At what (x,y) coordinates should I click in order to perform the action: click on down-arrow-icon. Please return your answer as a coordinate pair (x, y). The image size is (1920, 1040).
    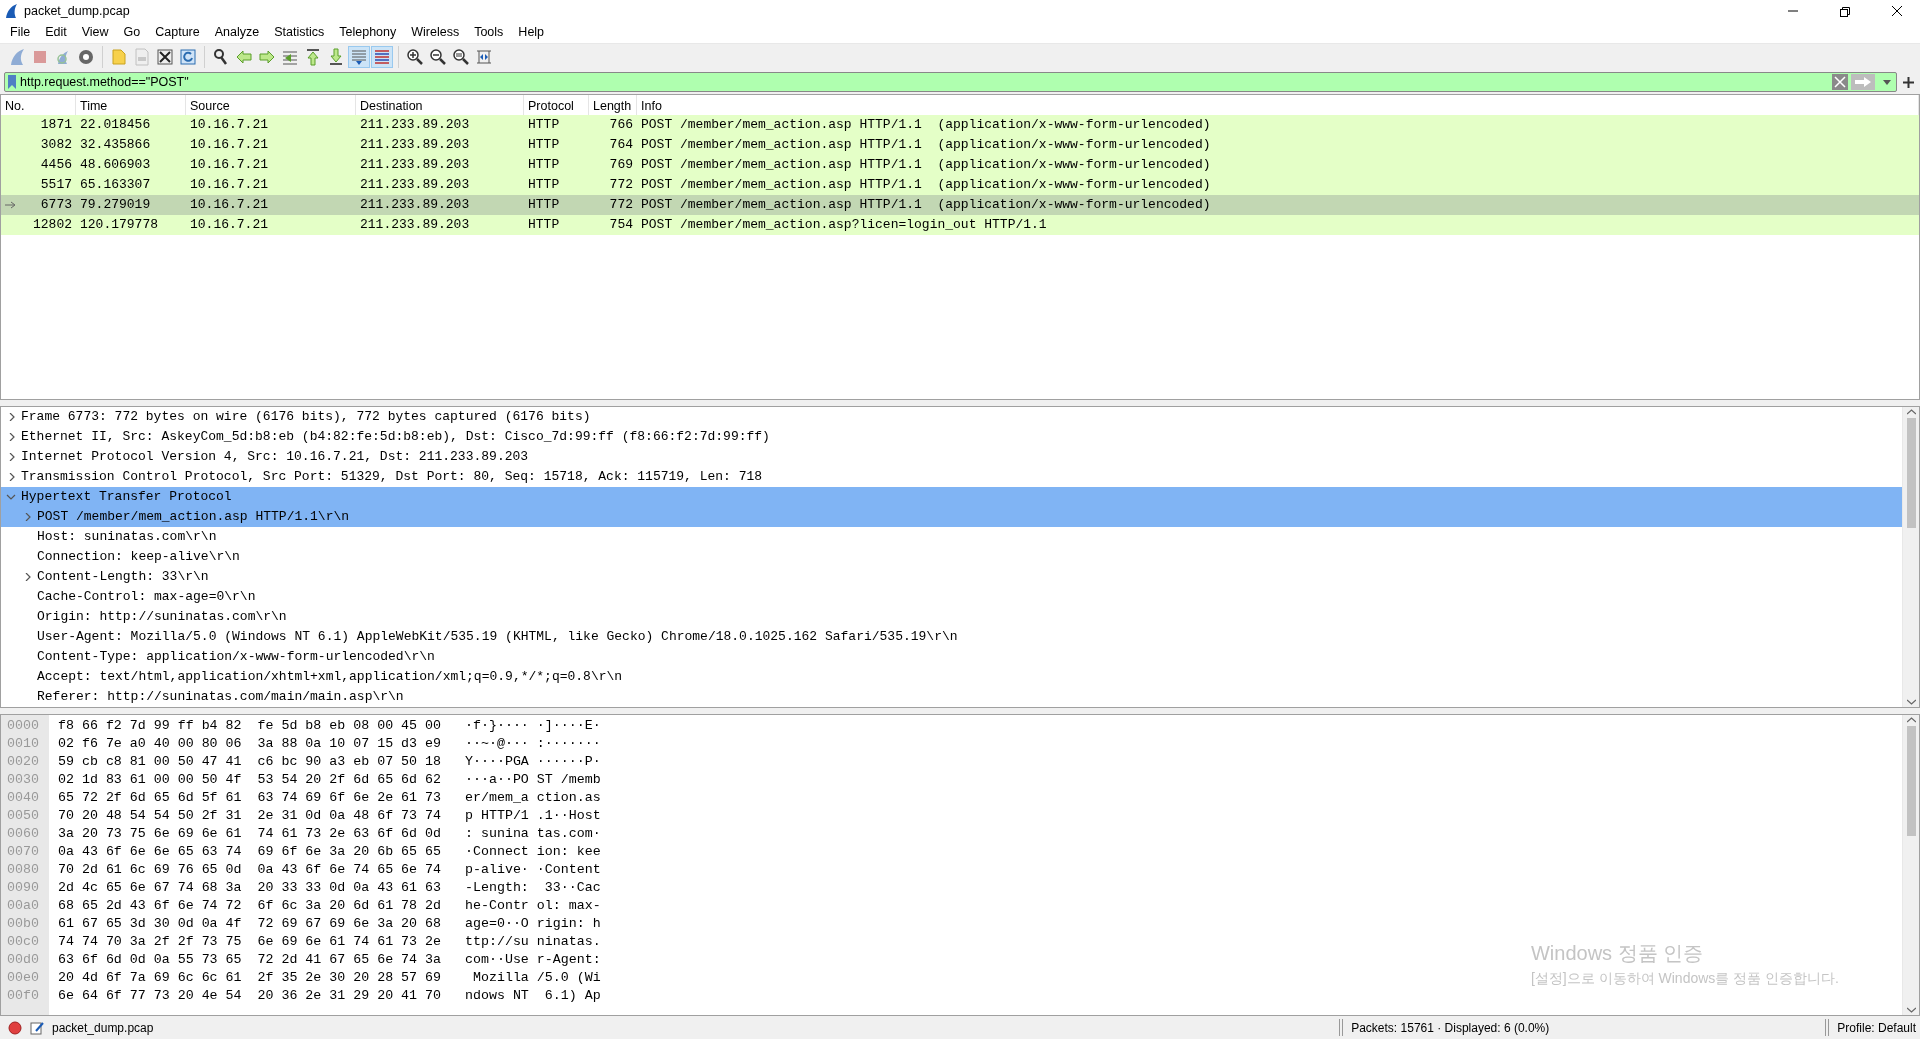
    Looking at the image, I should click on (336, 57).